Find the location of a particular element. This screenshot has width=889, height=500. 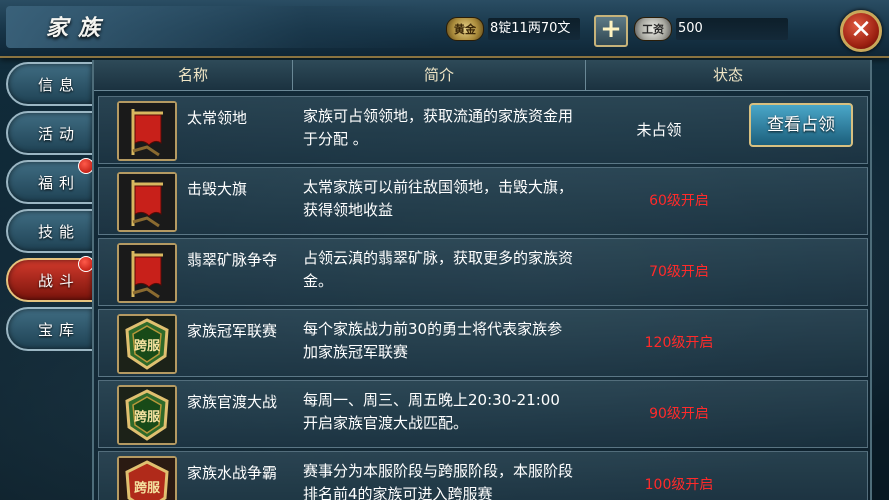

activity-description: 每周一、周三、周五晚上20:30-21:00开启家族官渡大战匹配。 is located at coordinates (431, 411).